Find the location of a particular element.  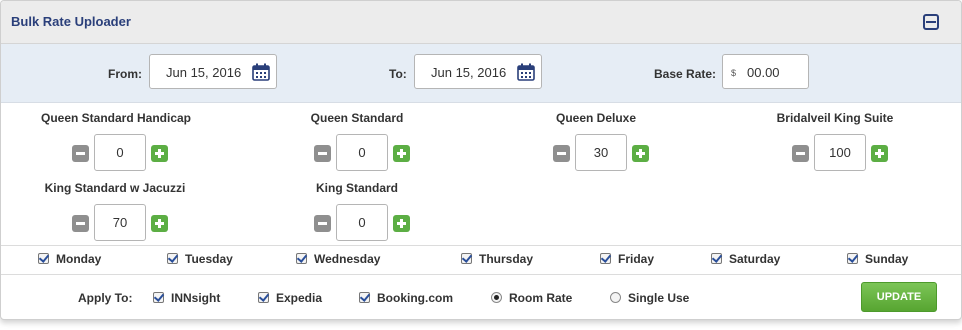

room-label: Bridalveil King Suite is located at coordinates (835, 118).